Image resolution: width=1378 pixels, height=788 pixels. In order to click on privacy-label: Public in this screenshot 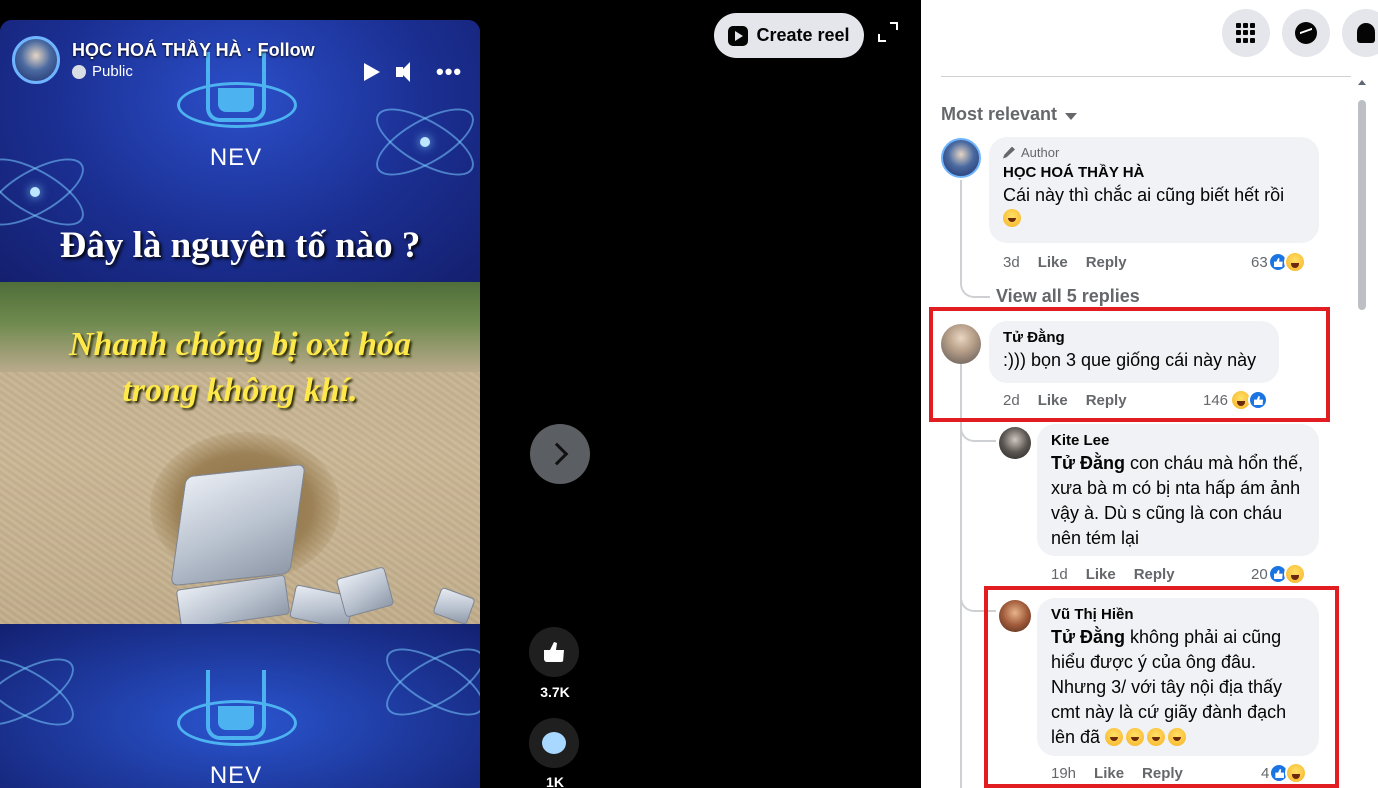, I will do `click(112, 71)`.